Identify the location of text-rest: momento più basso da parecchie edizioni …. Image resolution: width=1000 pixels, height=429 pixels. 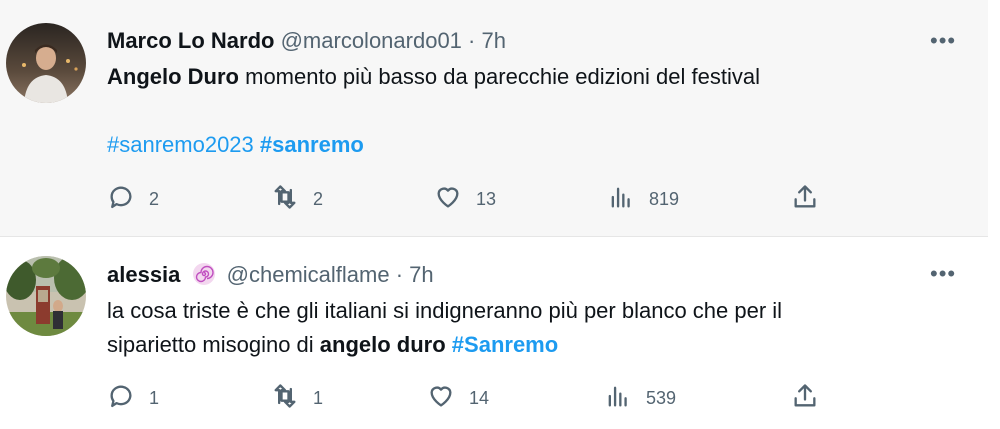
(499, 76).